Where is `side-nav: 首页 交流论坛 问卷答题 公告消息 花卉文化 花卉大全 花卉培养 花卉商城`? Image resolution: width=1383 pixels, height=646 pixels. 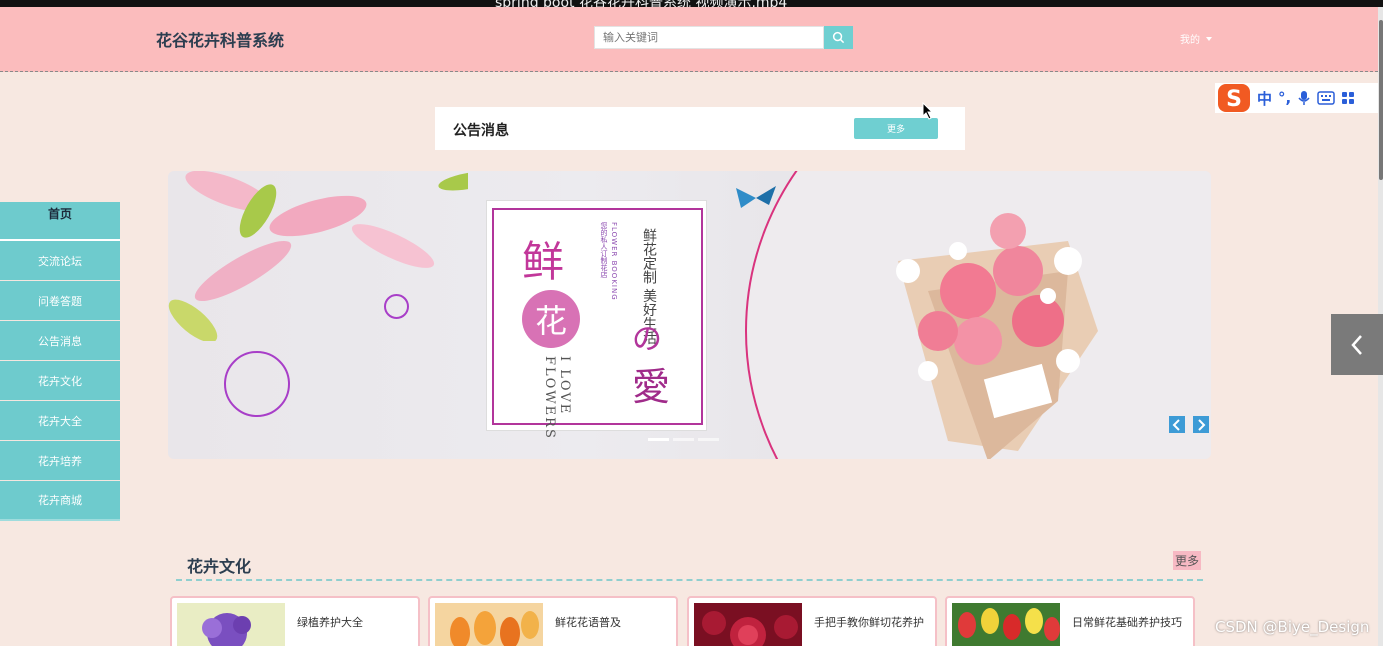
side-nav: 首页 交流论坛 问卷答题 公告消息 花卉文化 花卉大全 花卉培养 花卉商城 is located at coordinates (60, 361).